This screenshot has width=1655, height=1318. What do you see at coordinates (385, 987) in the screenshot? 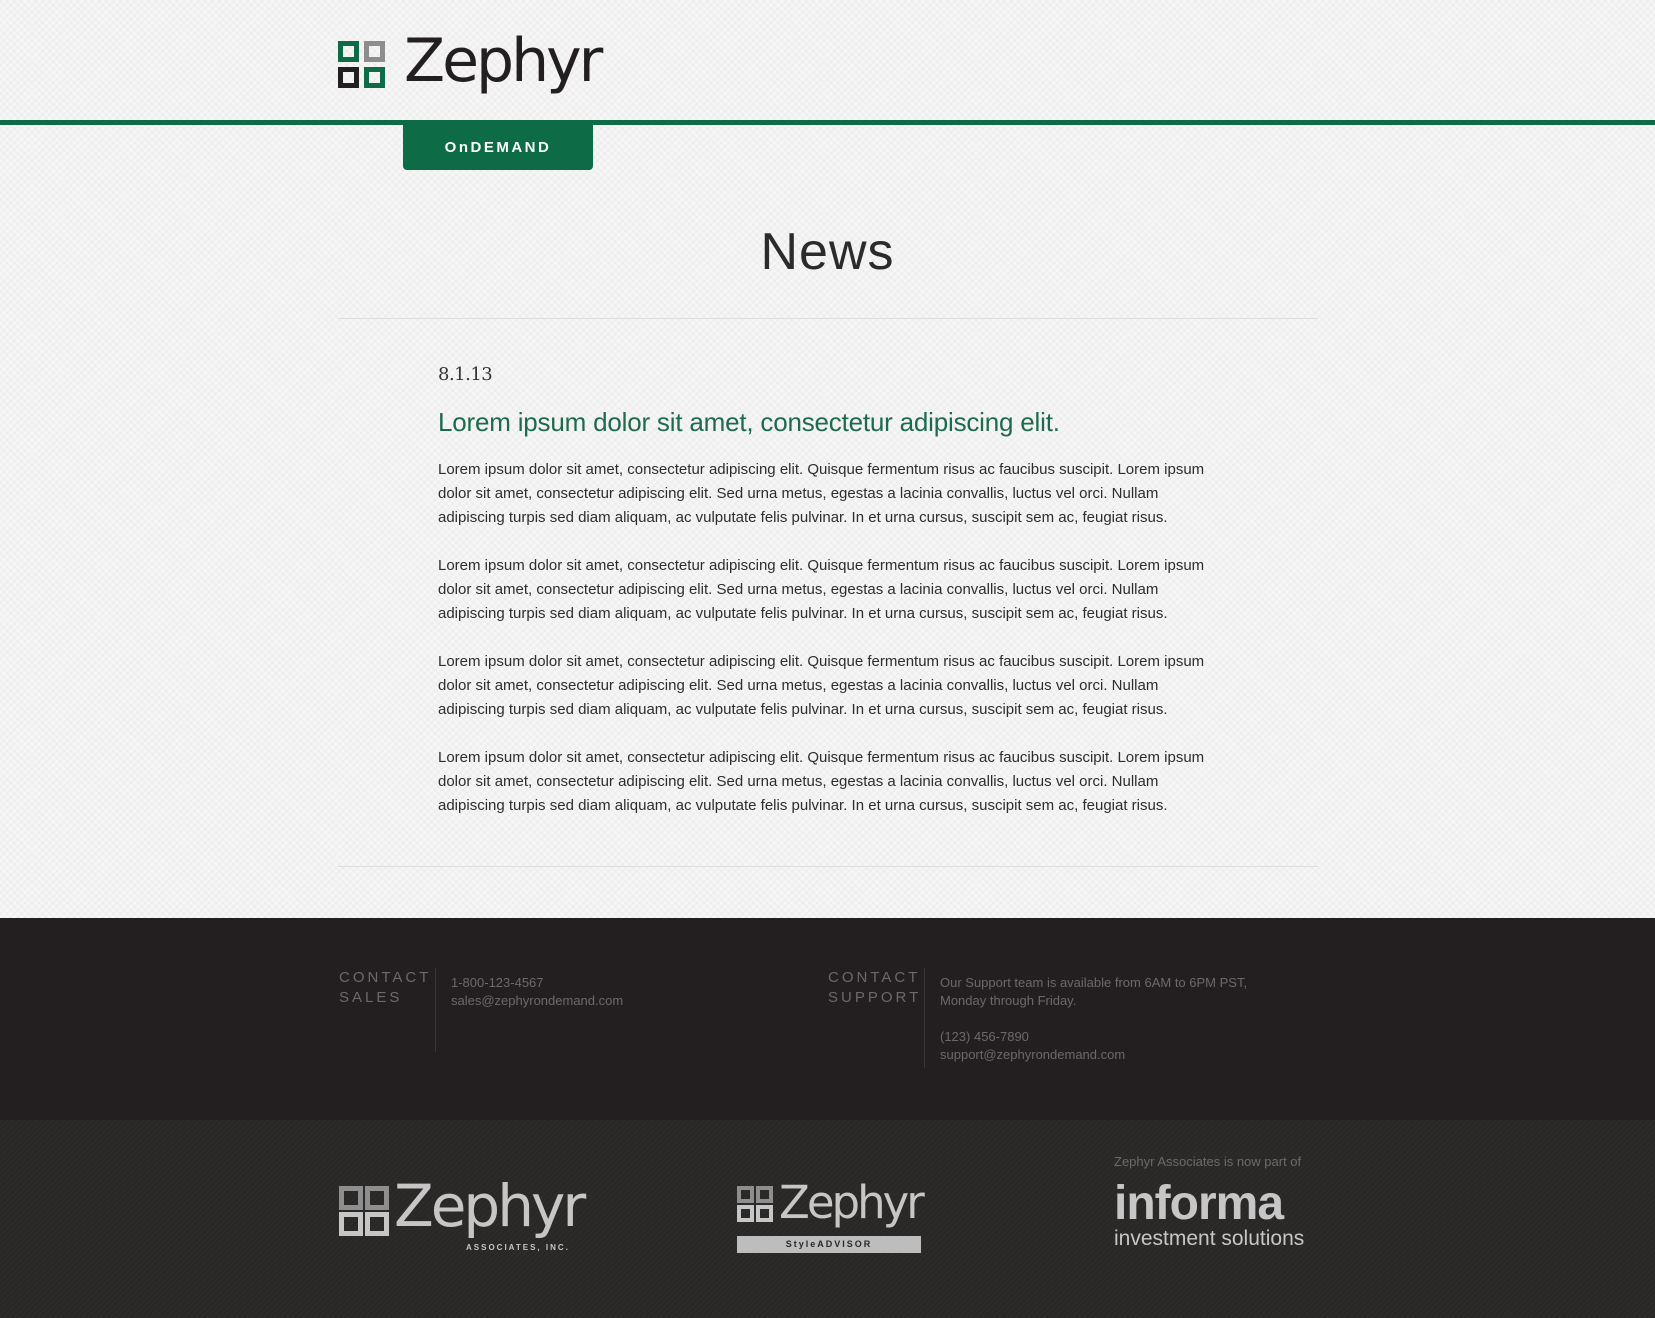
I see `contact-sales-label: CONTACT SALES` at bounding box center [385, 987].